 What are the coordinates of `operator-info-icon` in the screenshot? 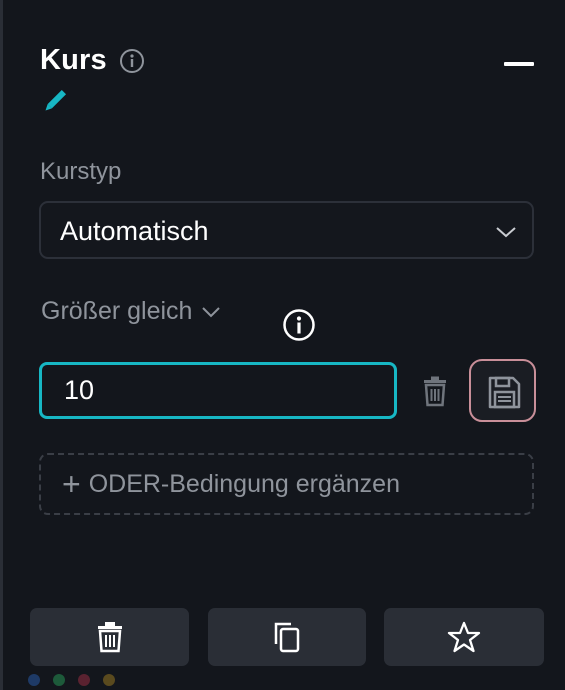 It's located at (299, 325).